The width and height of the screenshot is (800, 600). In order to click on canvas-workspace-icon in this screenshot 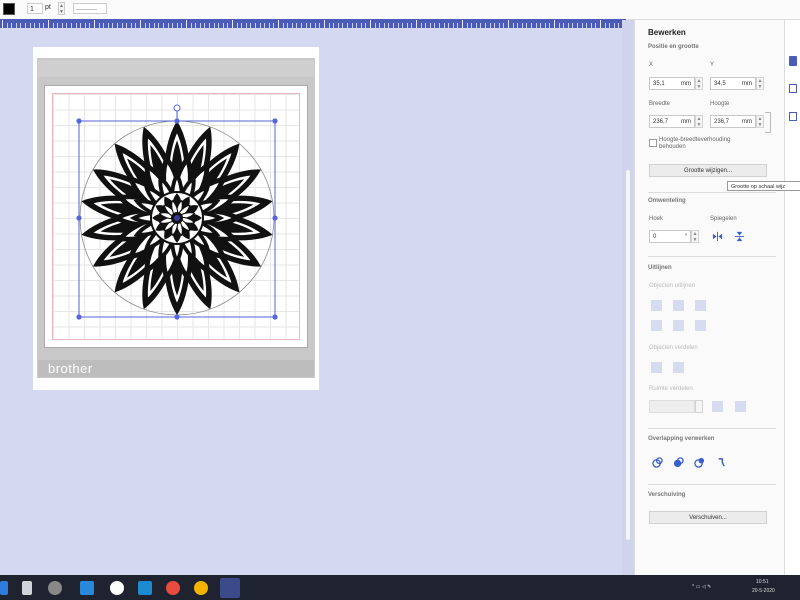, I will do `click(230, 588)`.